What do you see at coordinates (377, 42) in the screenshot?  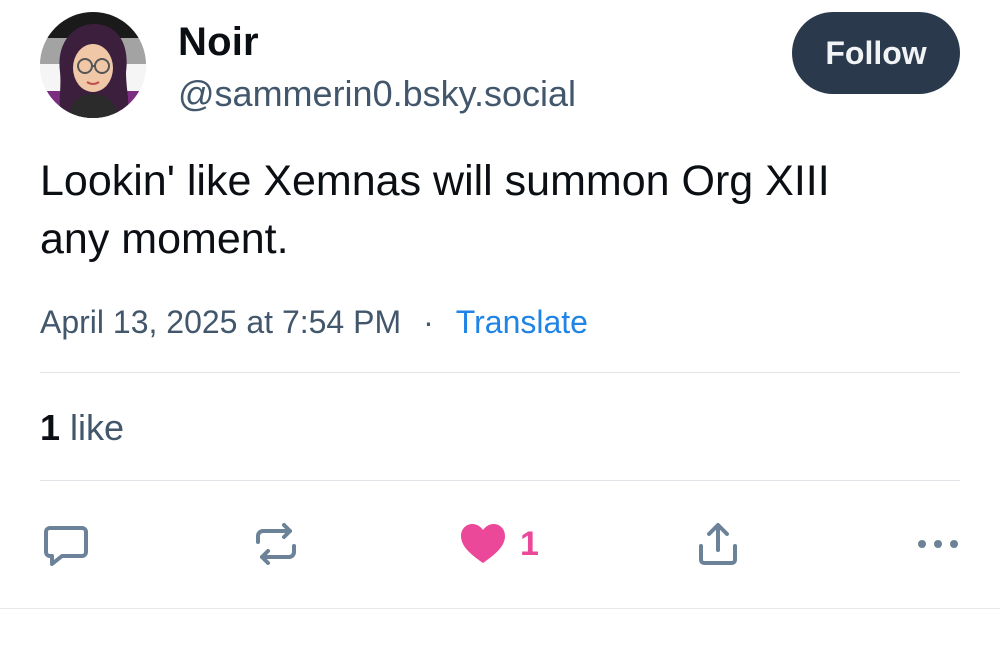 I see `author-display-name: Noir` at bounding box center [377, 42].